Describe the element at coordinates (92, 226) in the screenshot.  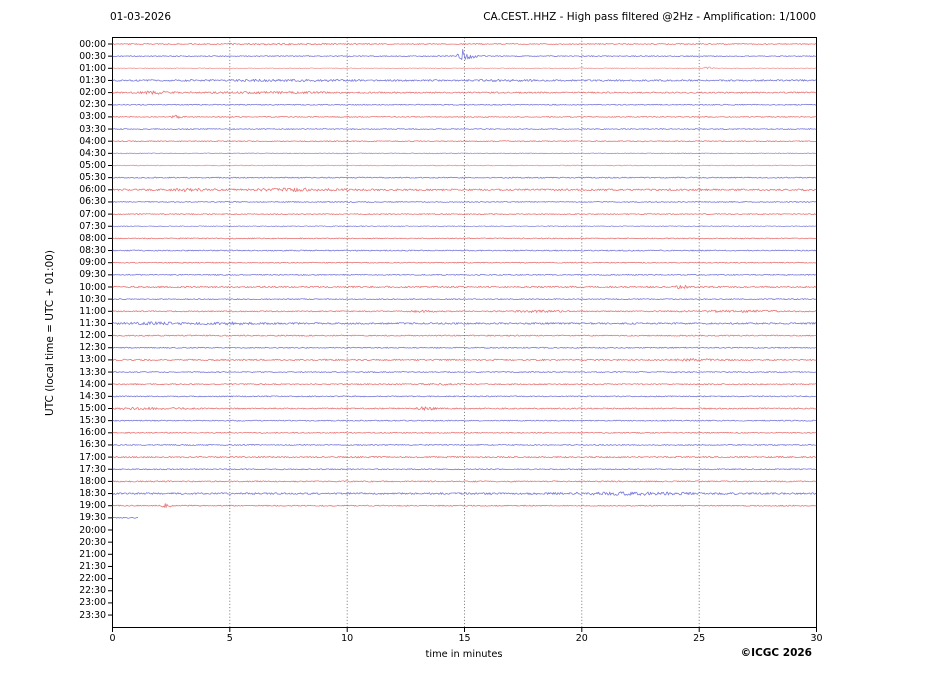
I see `y-tick-label: 07:30` at that location.